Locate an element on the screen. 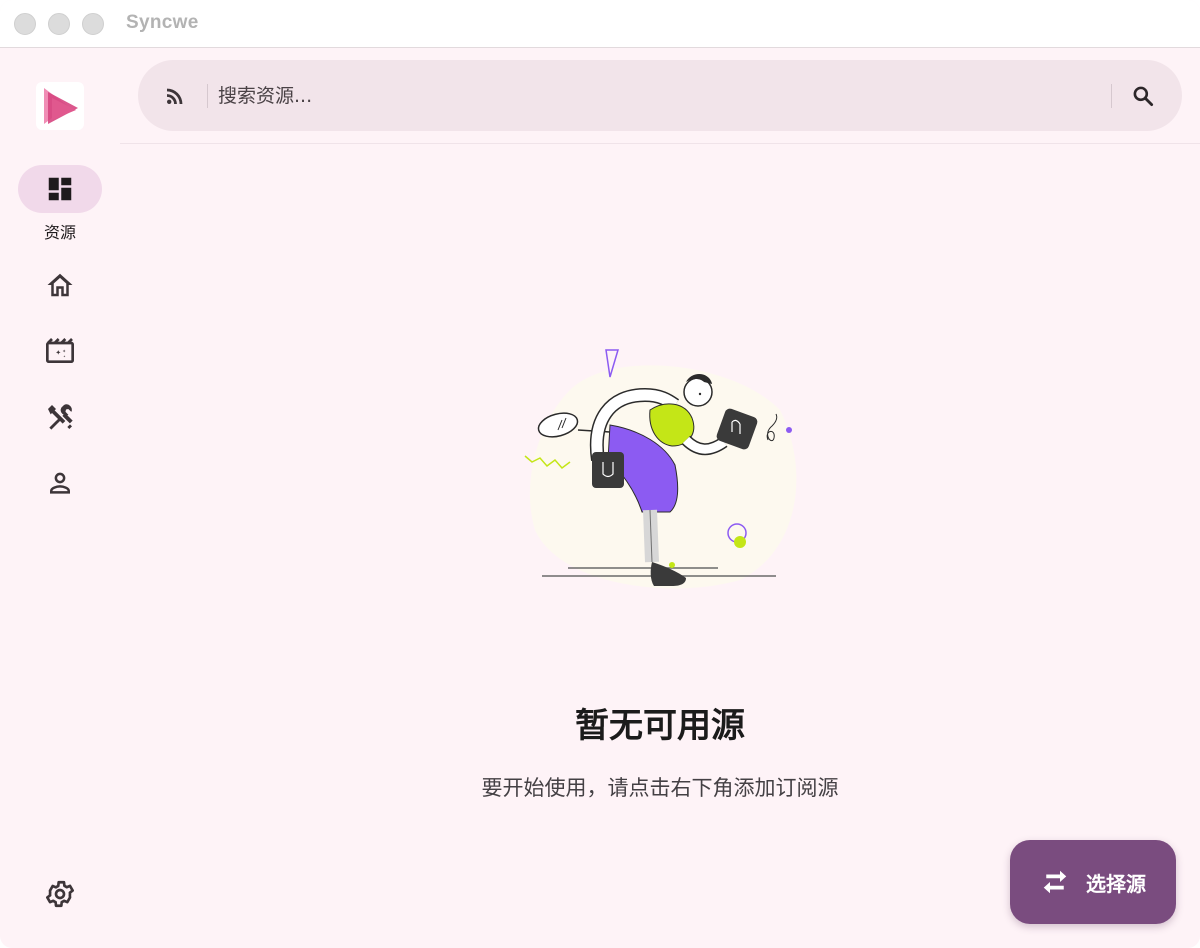 This screenshot has width=1200, height=948. app-logo is located at coordinates (60, 106).